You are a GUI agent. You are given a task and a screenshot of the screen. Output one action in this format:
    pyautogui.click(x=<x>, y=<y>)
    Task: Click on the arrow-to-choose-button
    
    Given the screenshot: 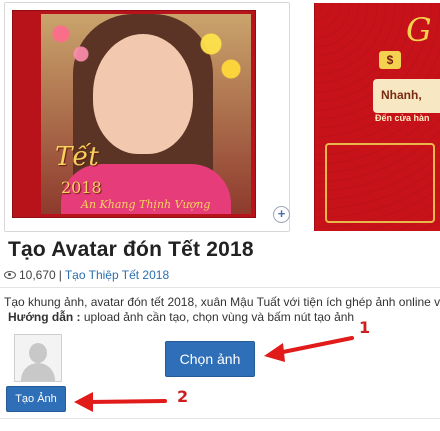 What is the action you would take?
    pyautogui.click(x=309, y=349)
    